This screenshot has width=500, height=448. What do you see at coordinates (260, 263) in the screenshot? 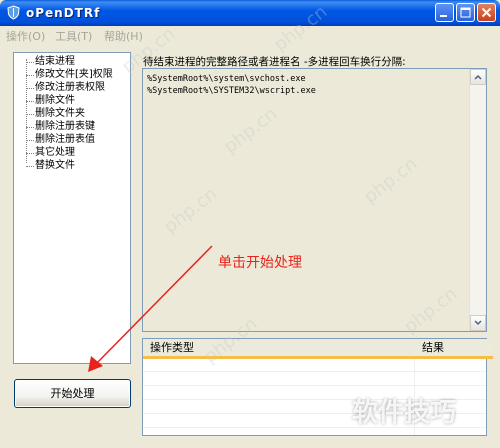
I see `annotation-text: 单击开始处理` at bounding box center [260, 263].